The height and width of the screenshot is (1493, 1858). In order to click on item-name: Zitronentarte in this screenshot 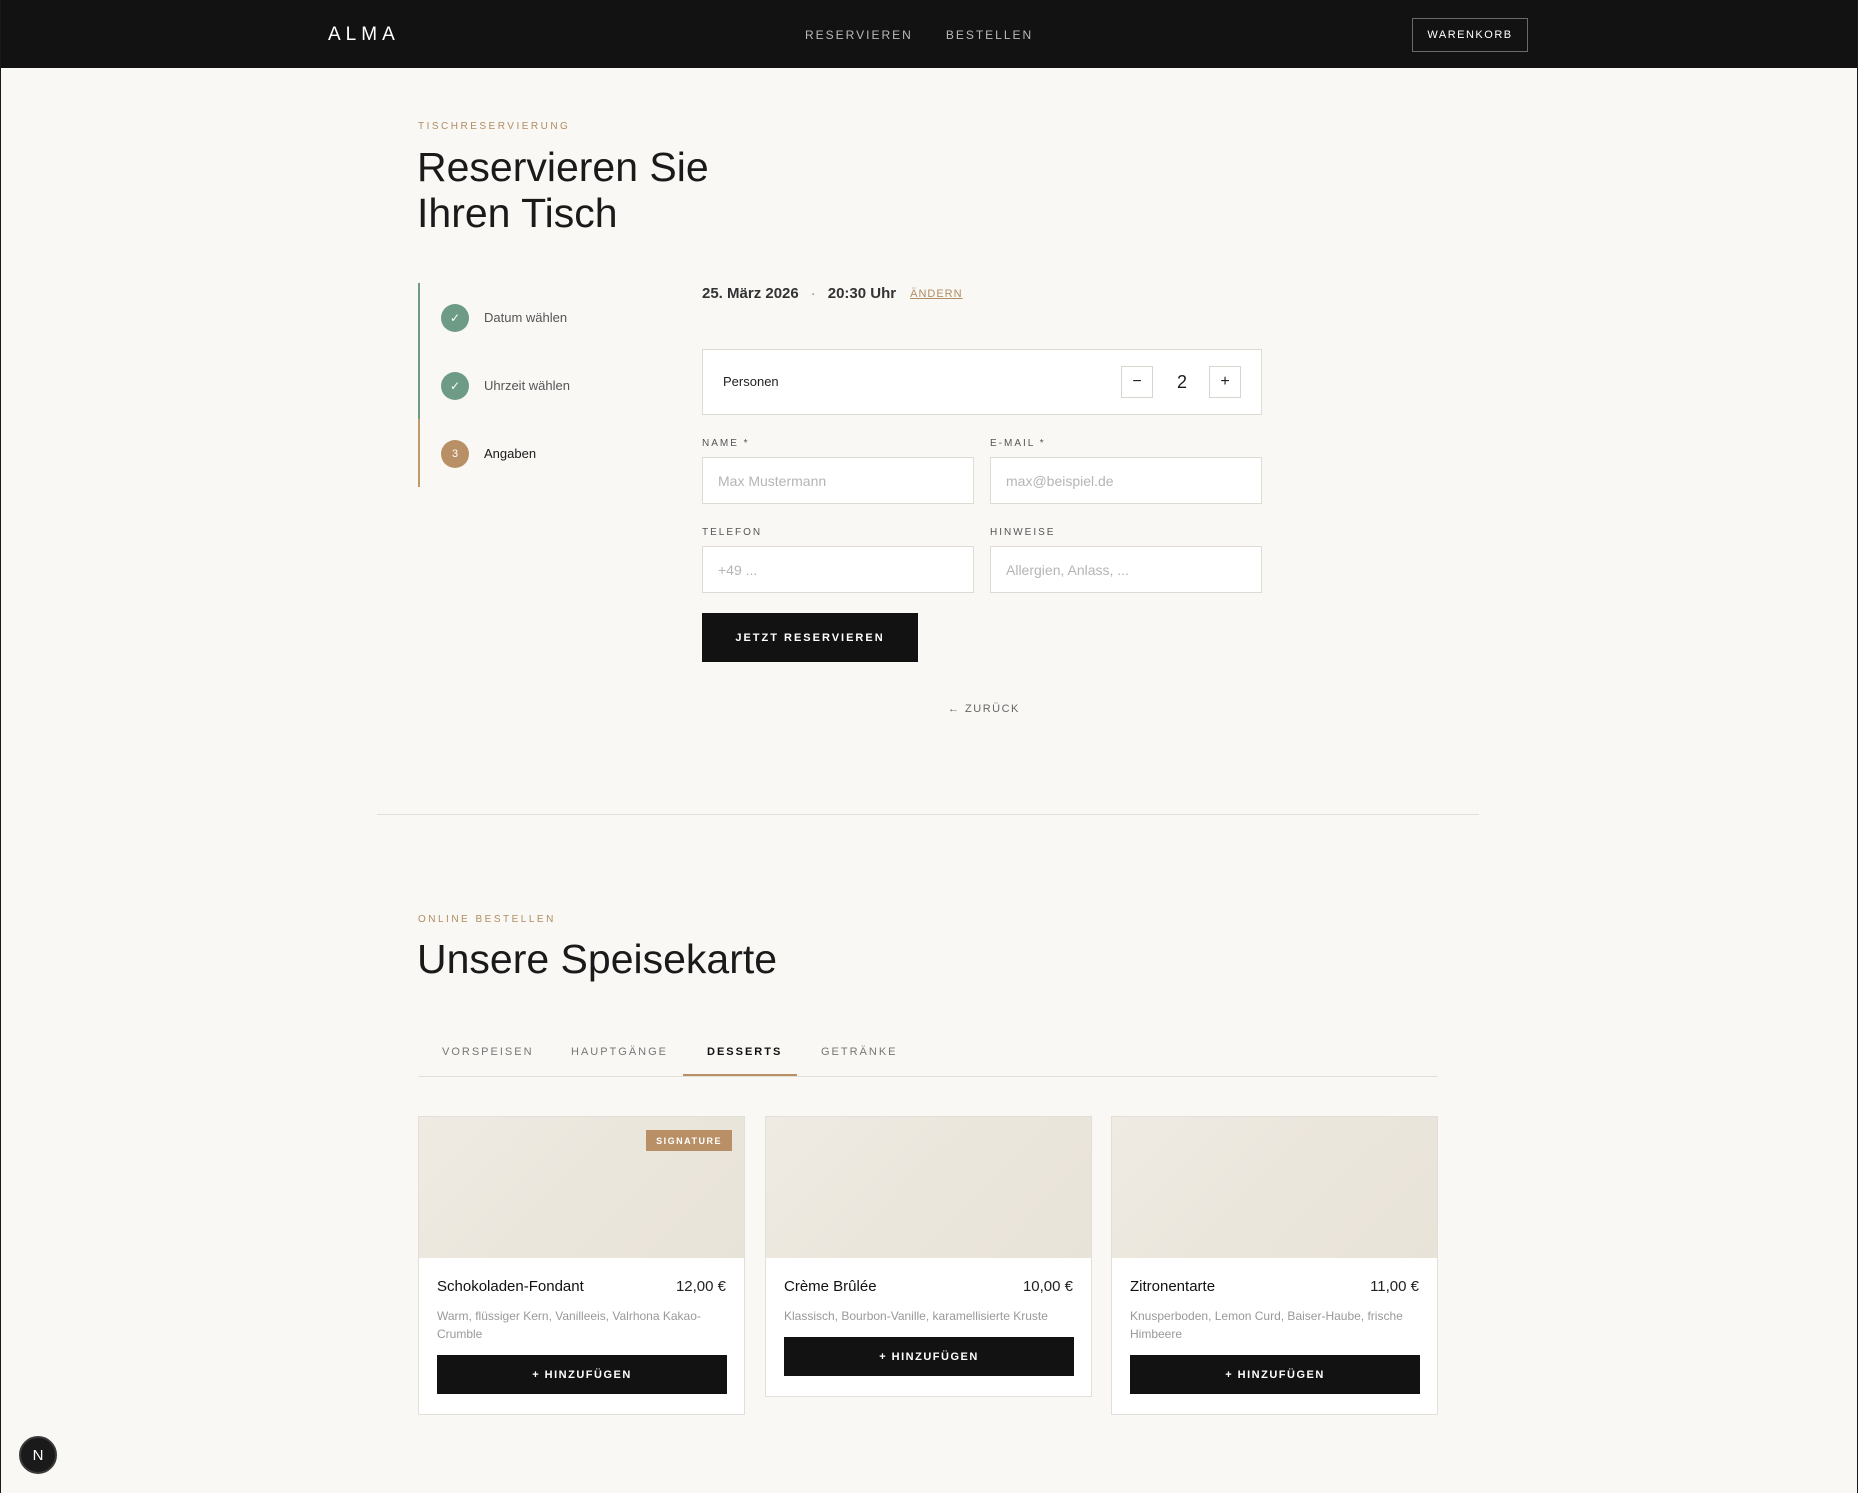, I will do `click(1173, 1286)`.